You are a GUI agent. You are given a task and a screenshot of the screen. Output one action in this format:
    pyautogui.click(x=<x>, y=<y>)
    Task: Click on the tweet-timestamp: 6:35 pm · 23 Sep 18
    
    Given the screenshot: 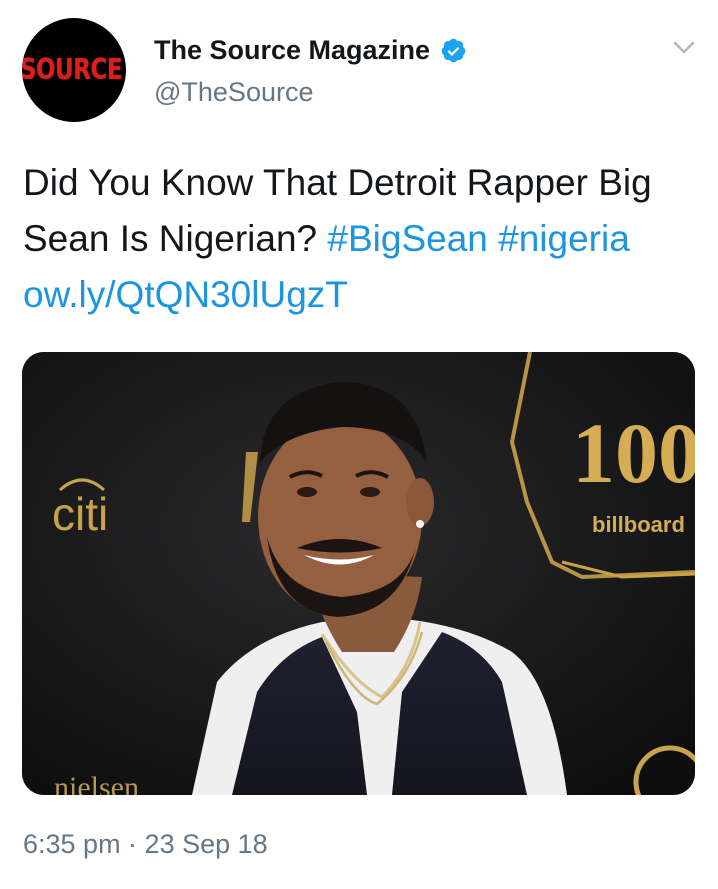 What is the action you would take?
    pyautogui.click(x=145, y=844)
    